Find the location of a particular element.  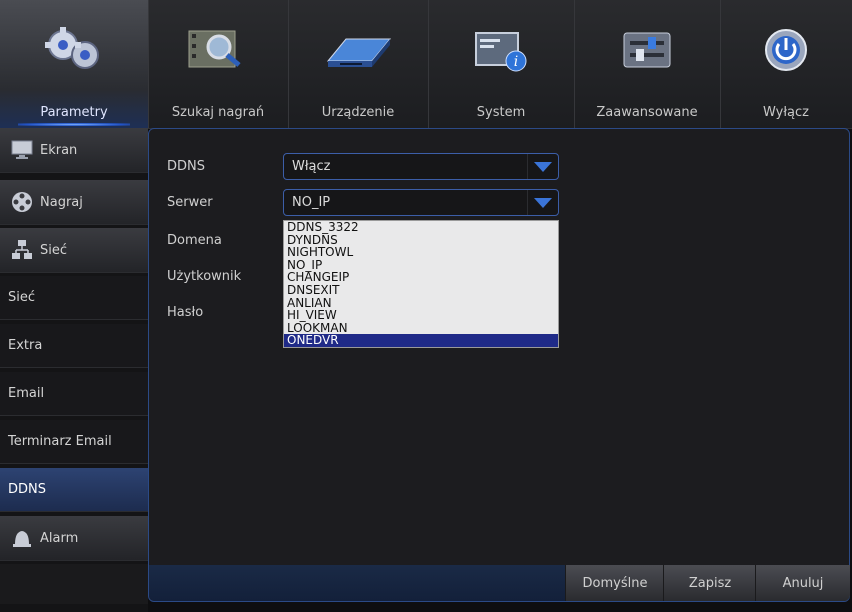

dropdown-option: NIGHTOWL is located at coordinates (421, 252).